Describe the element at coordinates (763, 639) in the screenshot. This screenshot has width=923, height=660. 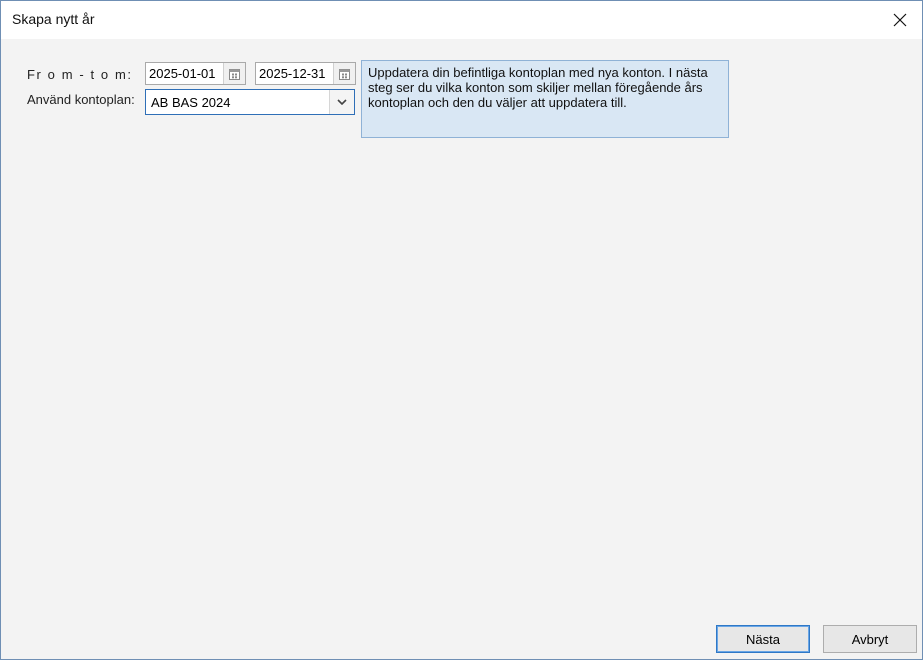
I see `next-button: Nästa` at that location.